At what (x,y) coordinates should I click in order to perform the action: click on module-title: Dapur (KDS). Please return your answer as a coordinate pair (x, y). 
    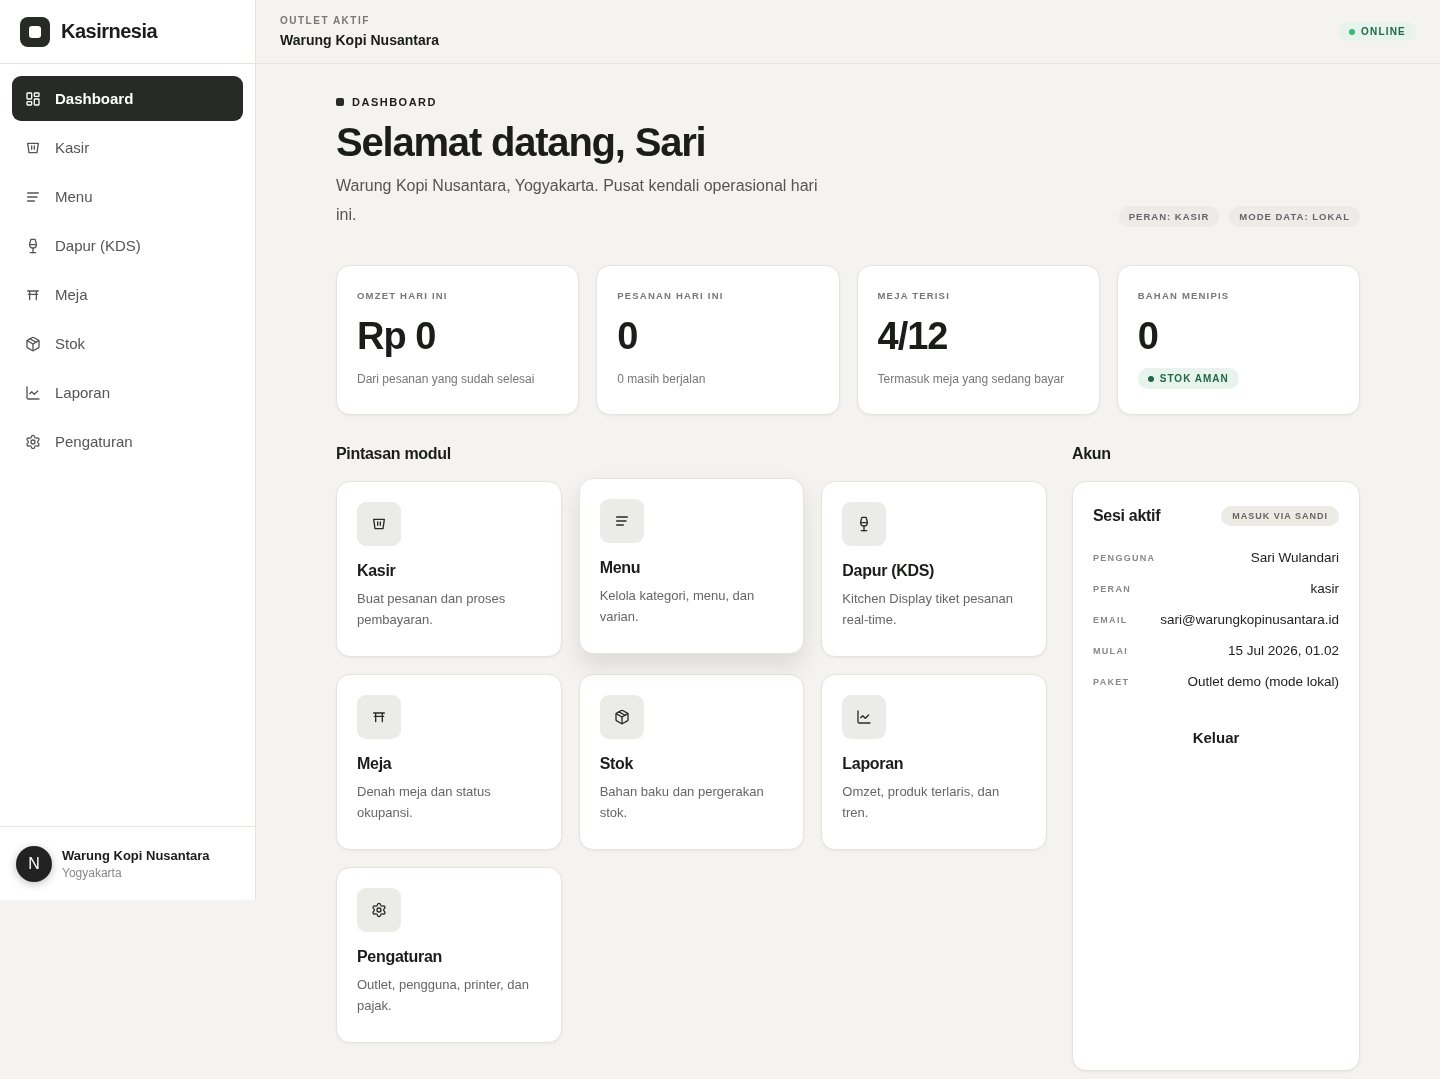
    Looking at the image, I should click on (889, 571).